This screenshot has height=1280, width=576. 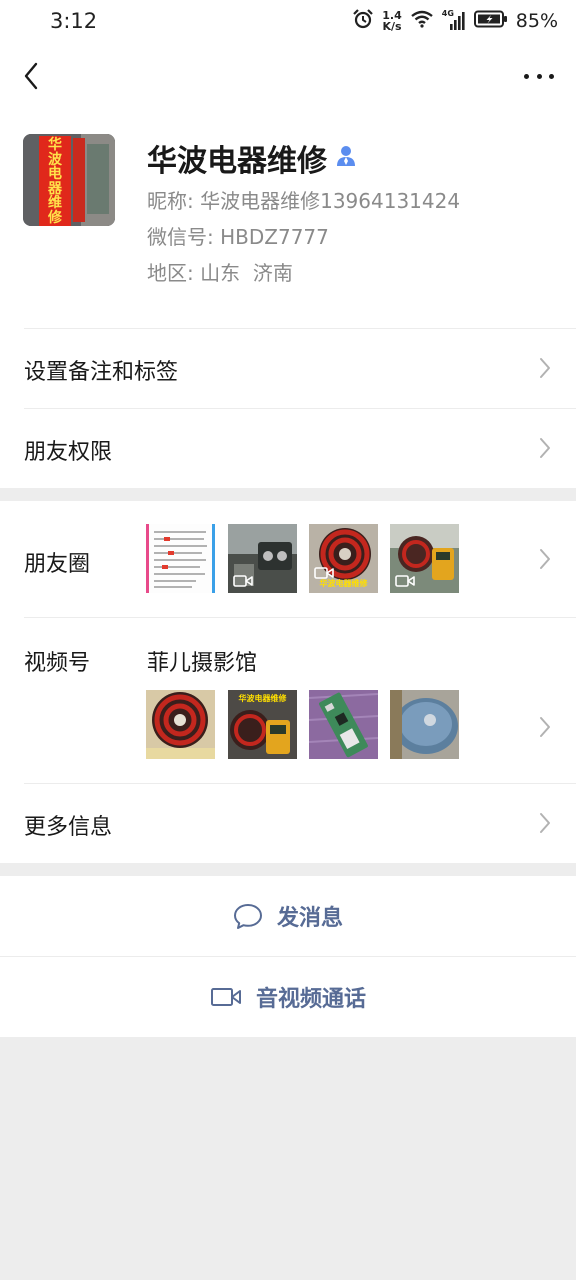 I want to click on chevron-left-icon, so click(x=31, y=76).